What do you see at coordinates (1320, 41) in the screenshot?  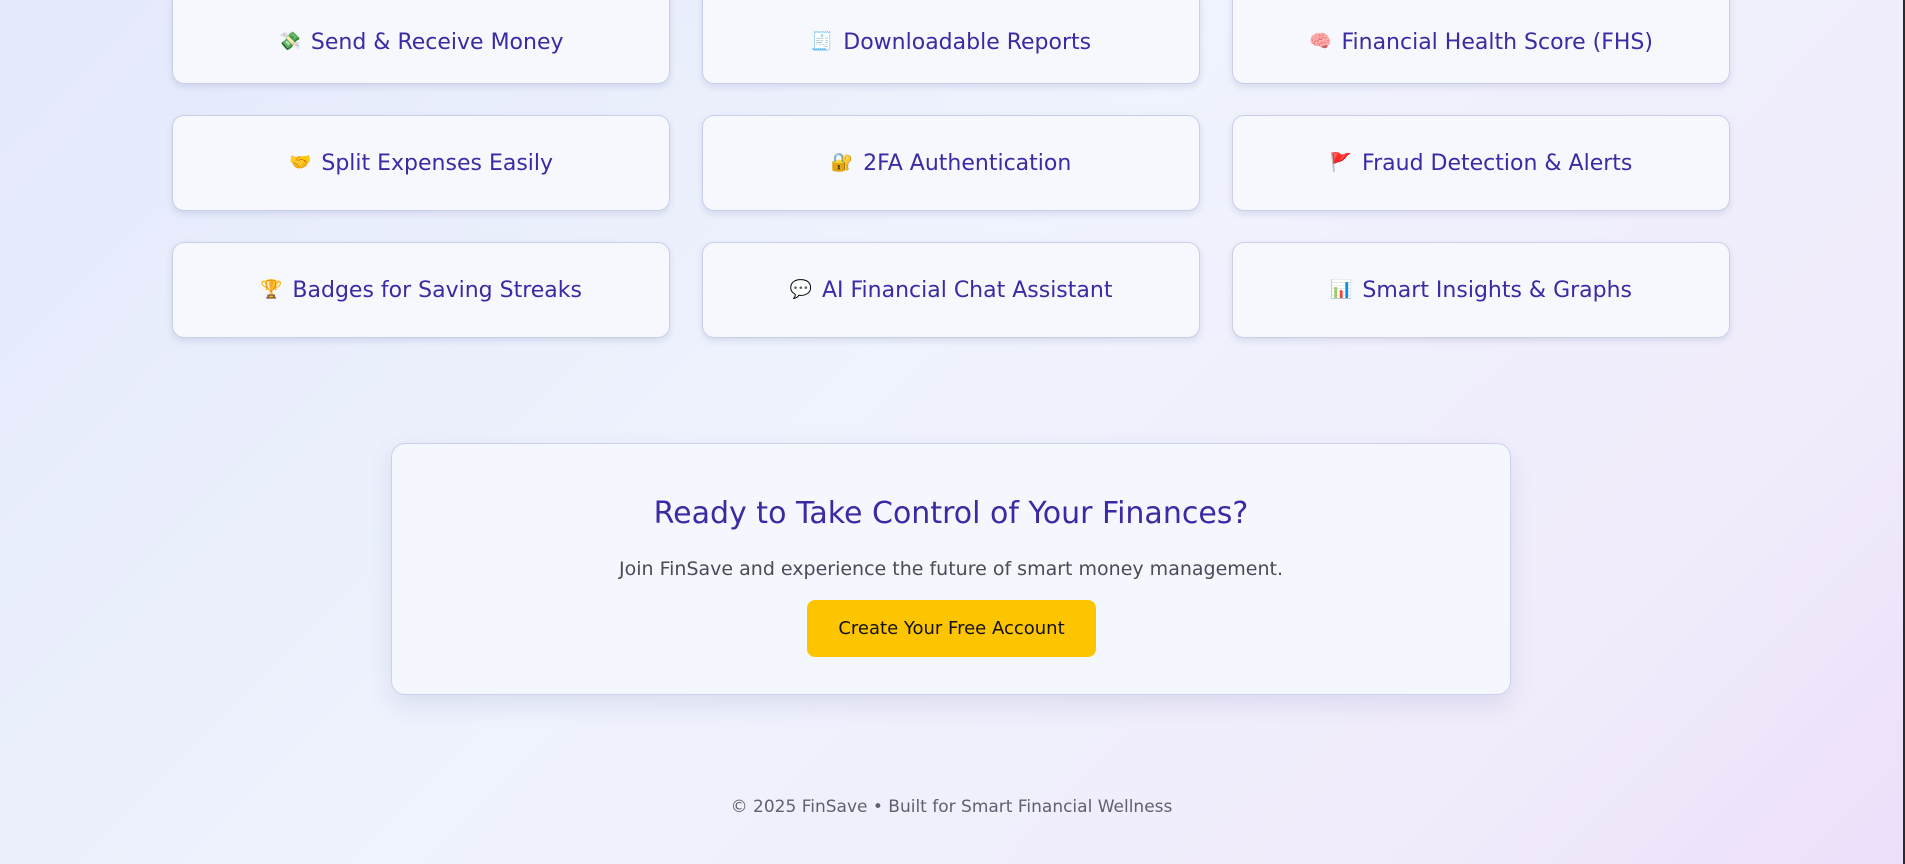 I see `brain-icon: 🧠` at bounding box center [1320, 41].